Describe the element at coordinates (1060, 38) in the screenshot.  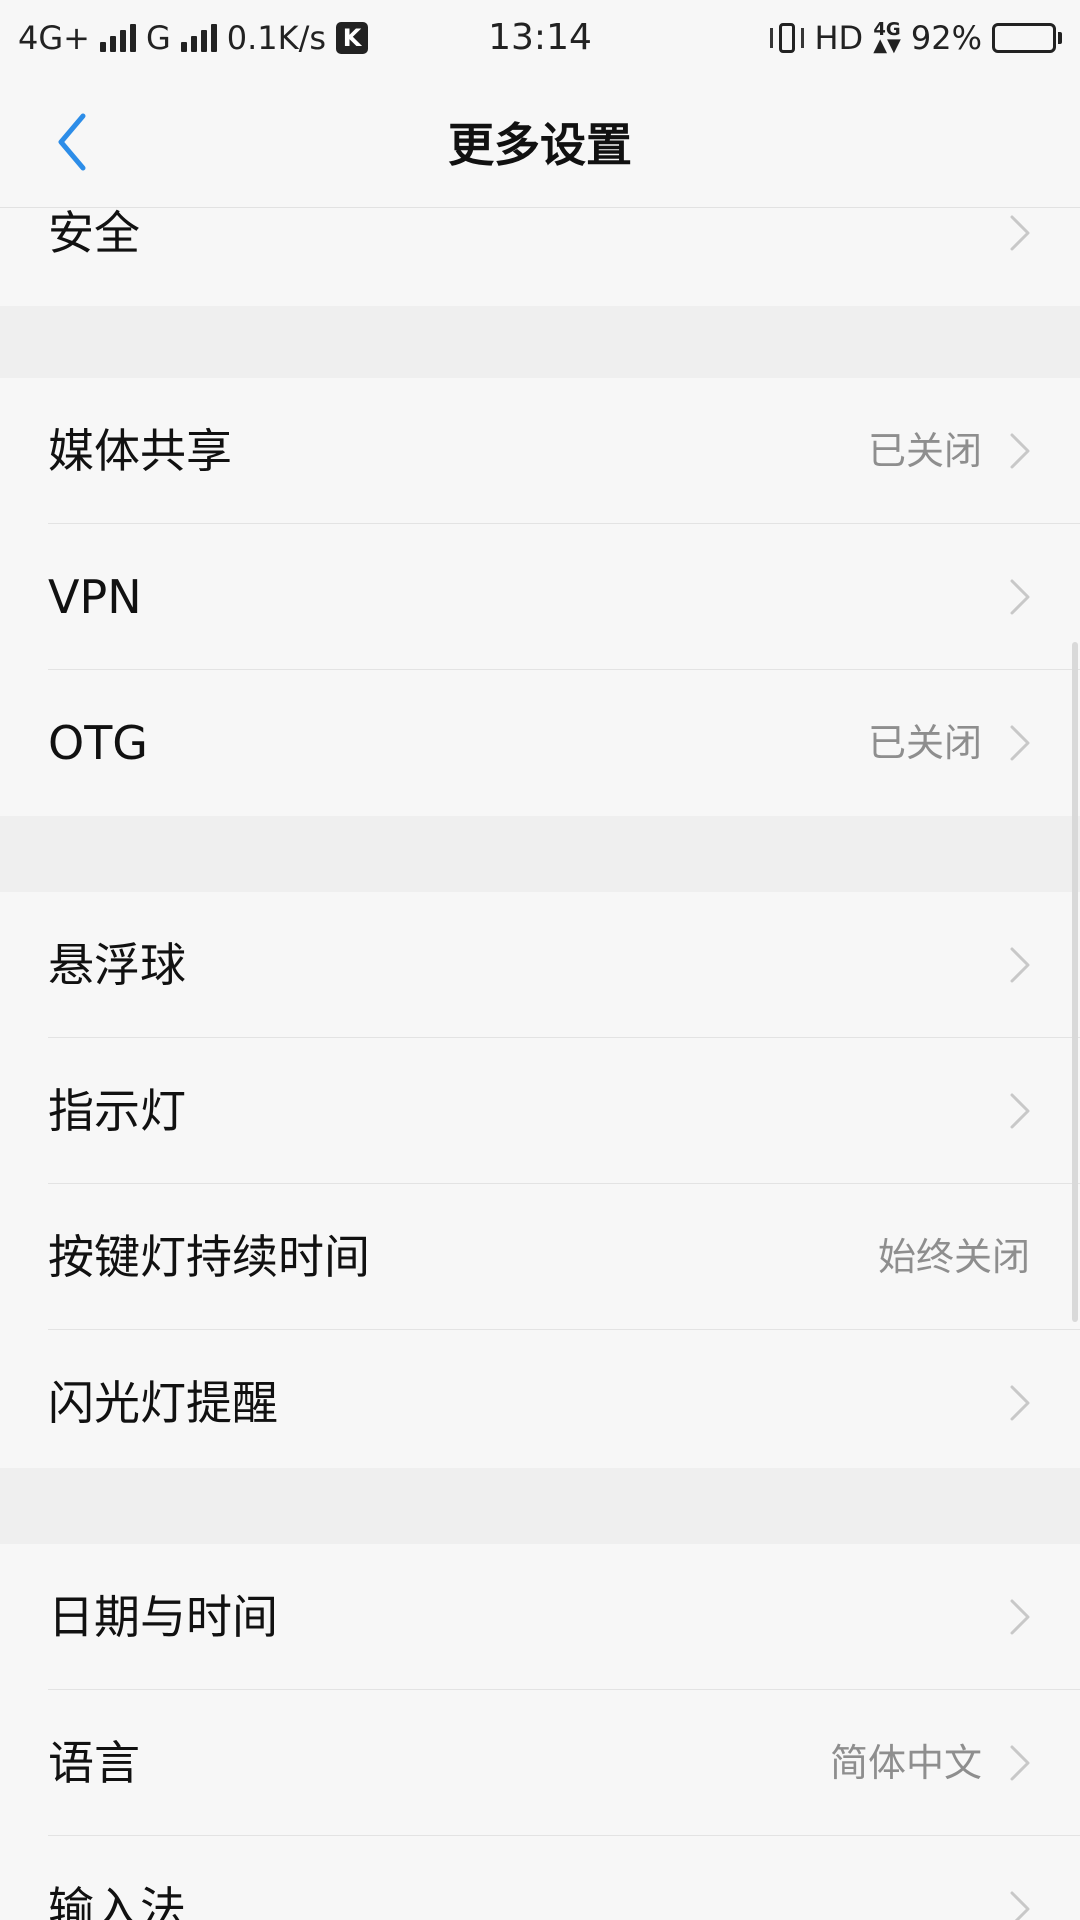
I see `battery-nub` at that location.